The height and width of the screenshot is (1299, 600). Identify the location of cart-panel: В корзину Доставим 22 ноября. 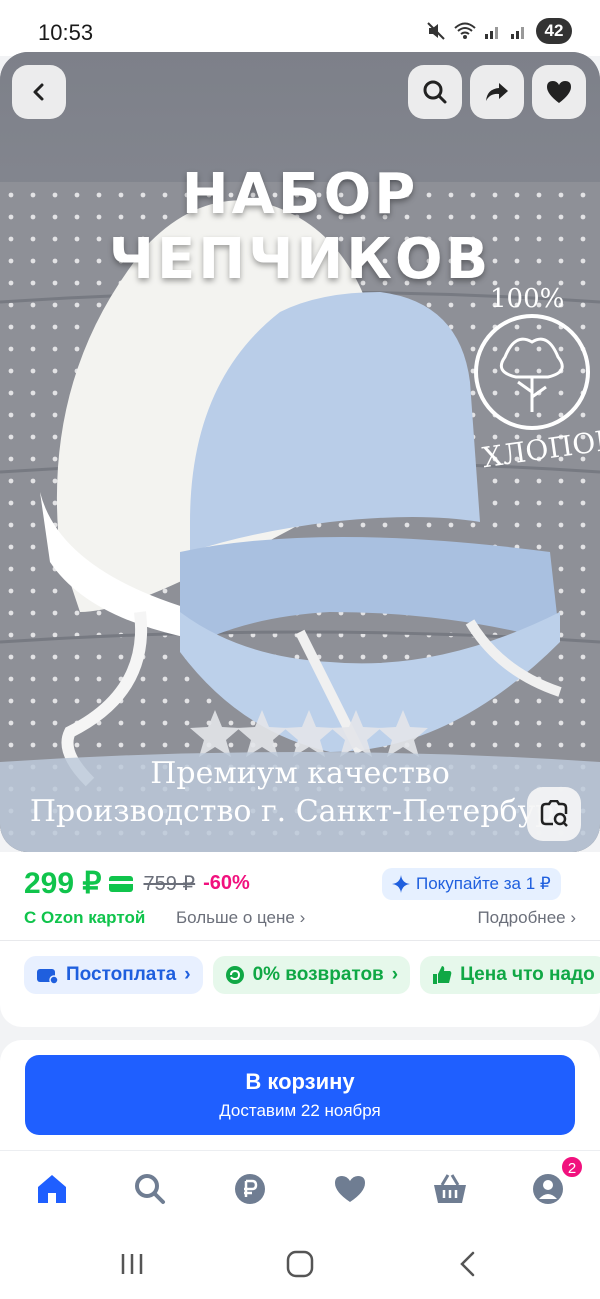
(300, 1095).